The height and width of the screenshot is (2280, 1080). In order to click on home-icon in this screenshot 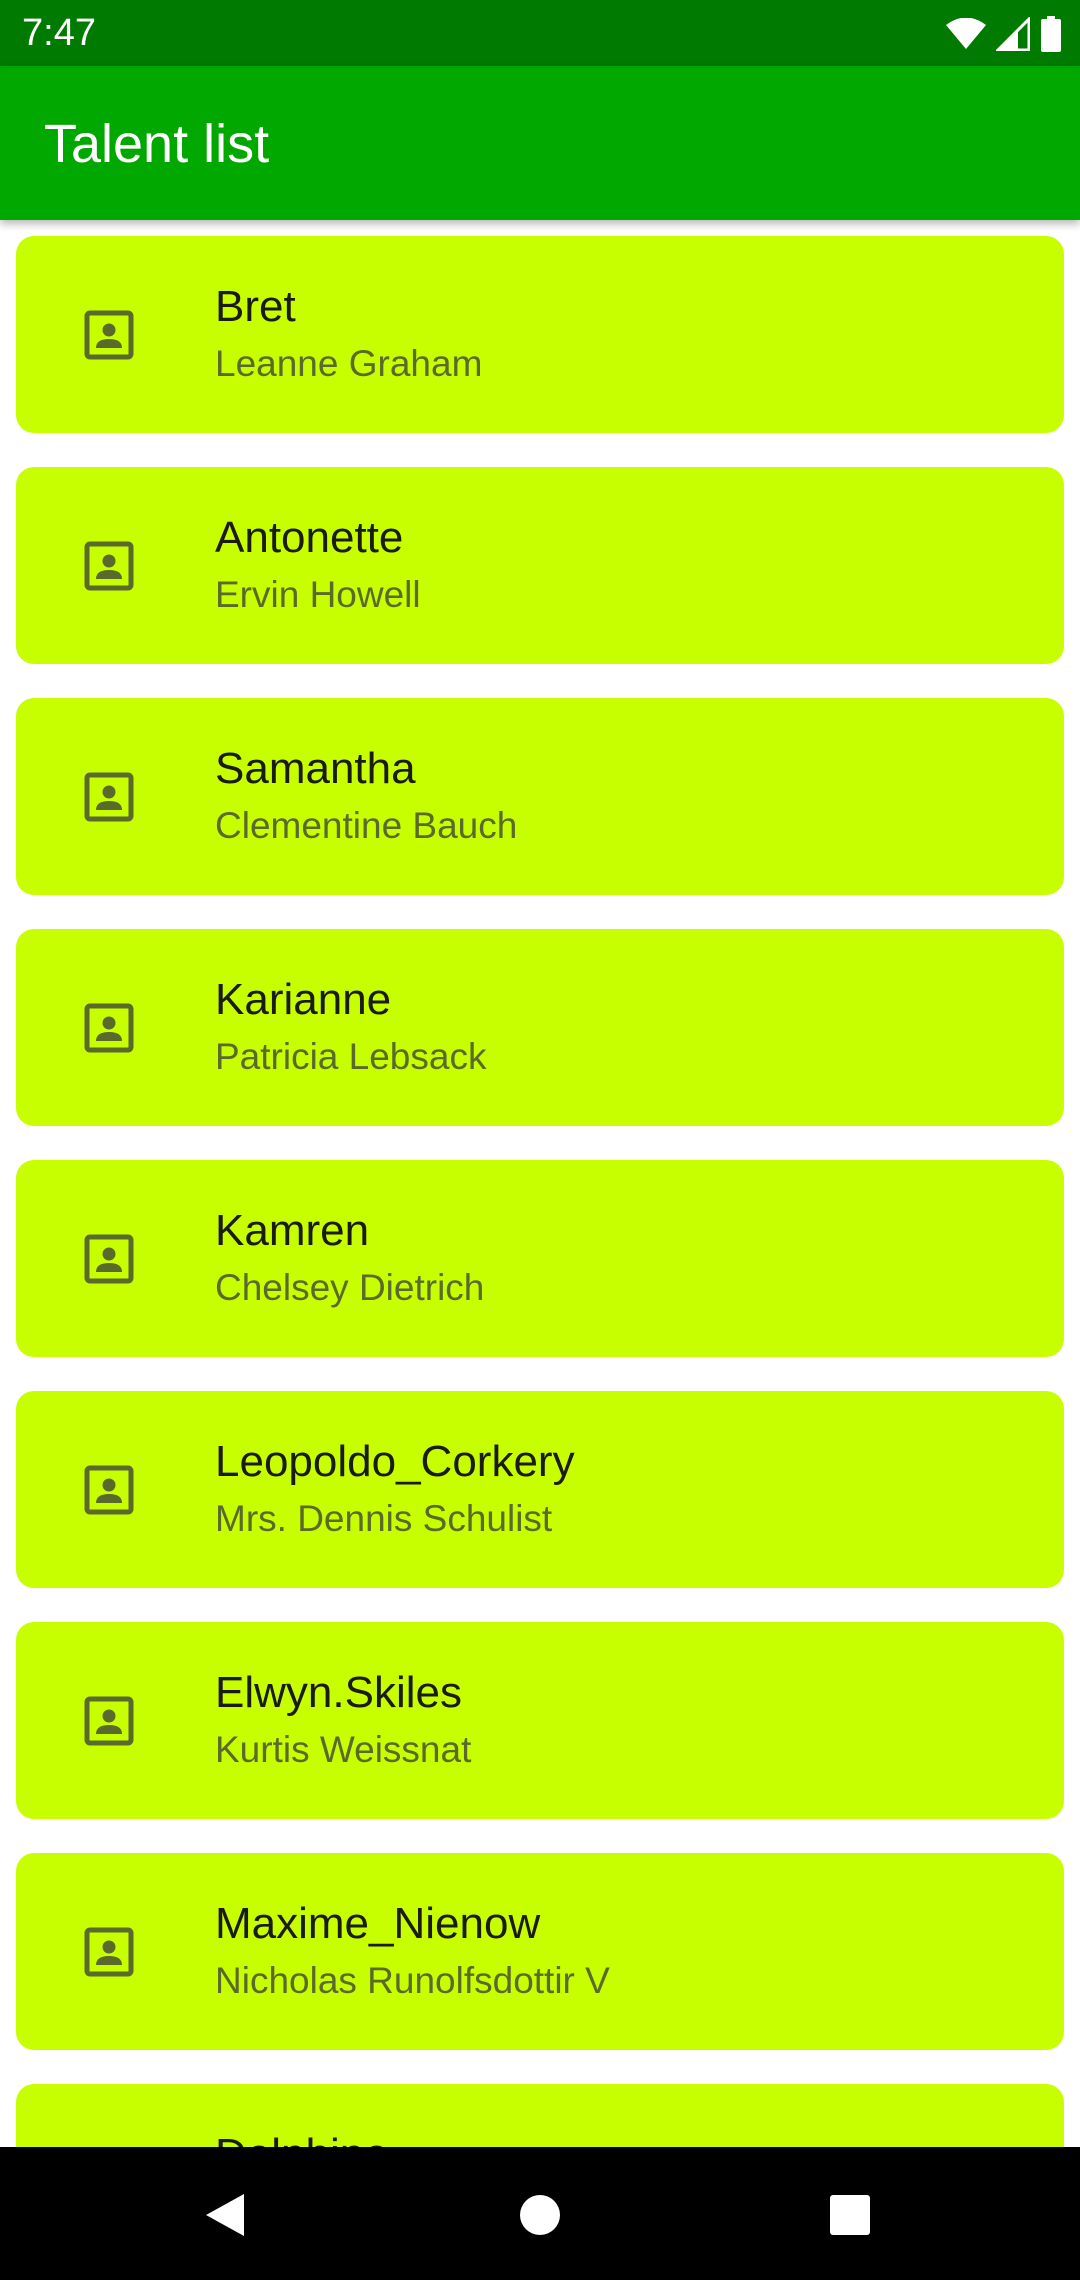, I will do `click(540, 2215)`.